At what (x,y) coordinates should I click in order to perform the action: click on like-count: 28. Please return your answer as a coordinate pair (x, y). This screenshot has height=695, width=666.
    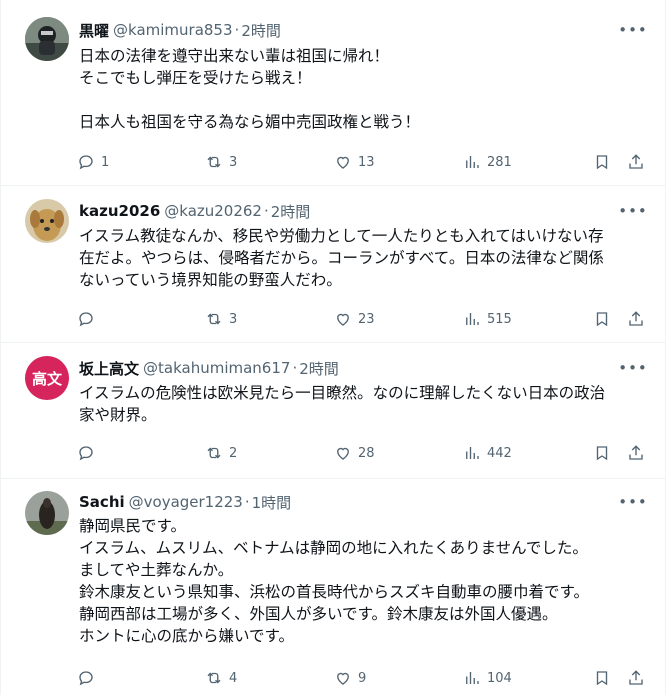
    Looking at the image, I should click on (366, 453).